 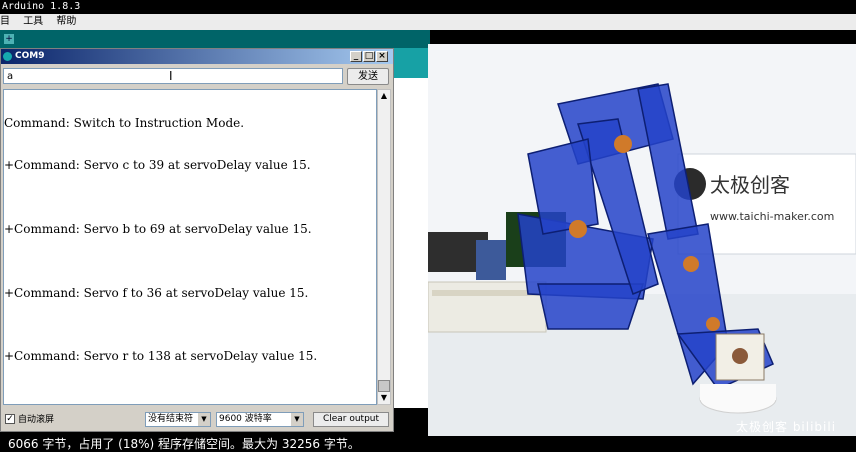 I want to click on menu-item-tools: 工具, so click(x=33, y=21).